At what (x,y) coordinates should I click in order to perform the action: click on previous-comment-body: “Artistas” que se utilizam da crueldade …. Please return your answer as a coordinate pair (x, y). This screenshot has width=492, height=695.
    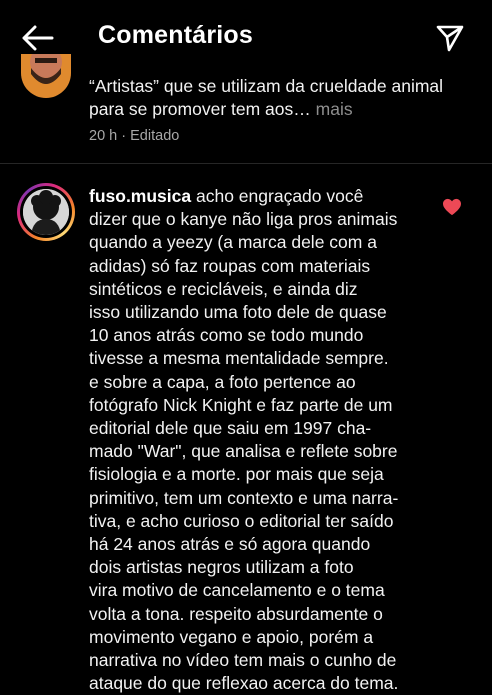
    Looking at the image, I should click on (266, 97).